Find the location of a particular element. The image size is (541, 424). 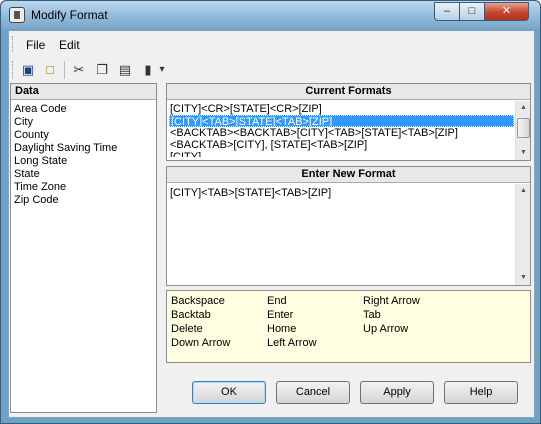

list-item: Daylight Saving Time is located at coordinates (85, 148).